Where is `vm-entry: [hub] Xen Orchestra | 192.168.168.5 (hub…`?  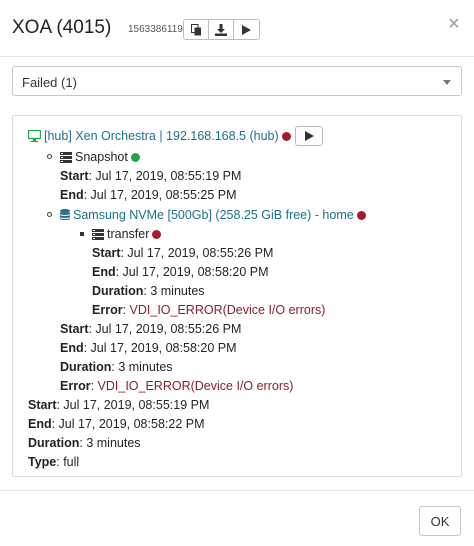 vm-entry: [hub] Xen Orchestra | 192.168.168.5 (hub… is located at coordinates (159, 136).